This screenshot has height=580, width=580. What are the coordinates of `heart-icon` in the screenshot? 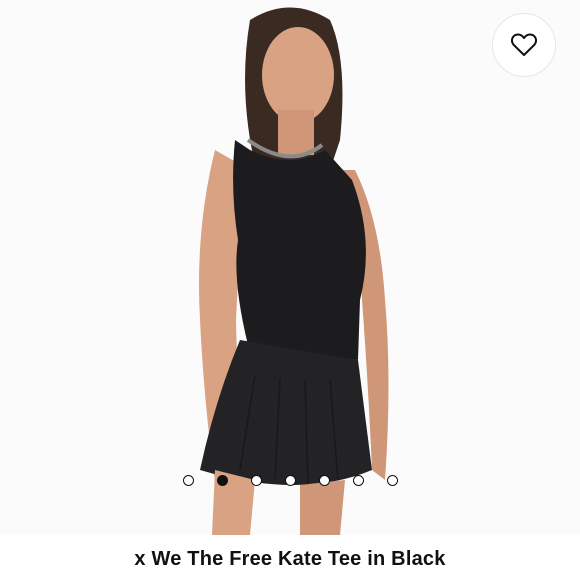 It's located at (524, 44).